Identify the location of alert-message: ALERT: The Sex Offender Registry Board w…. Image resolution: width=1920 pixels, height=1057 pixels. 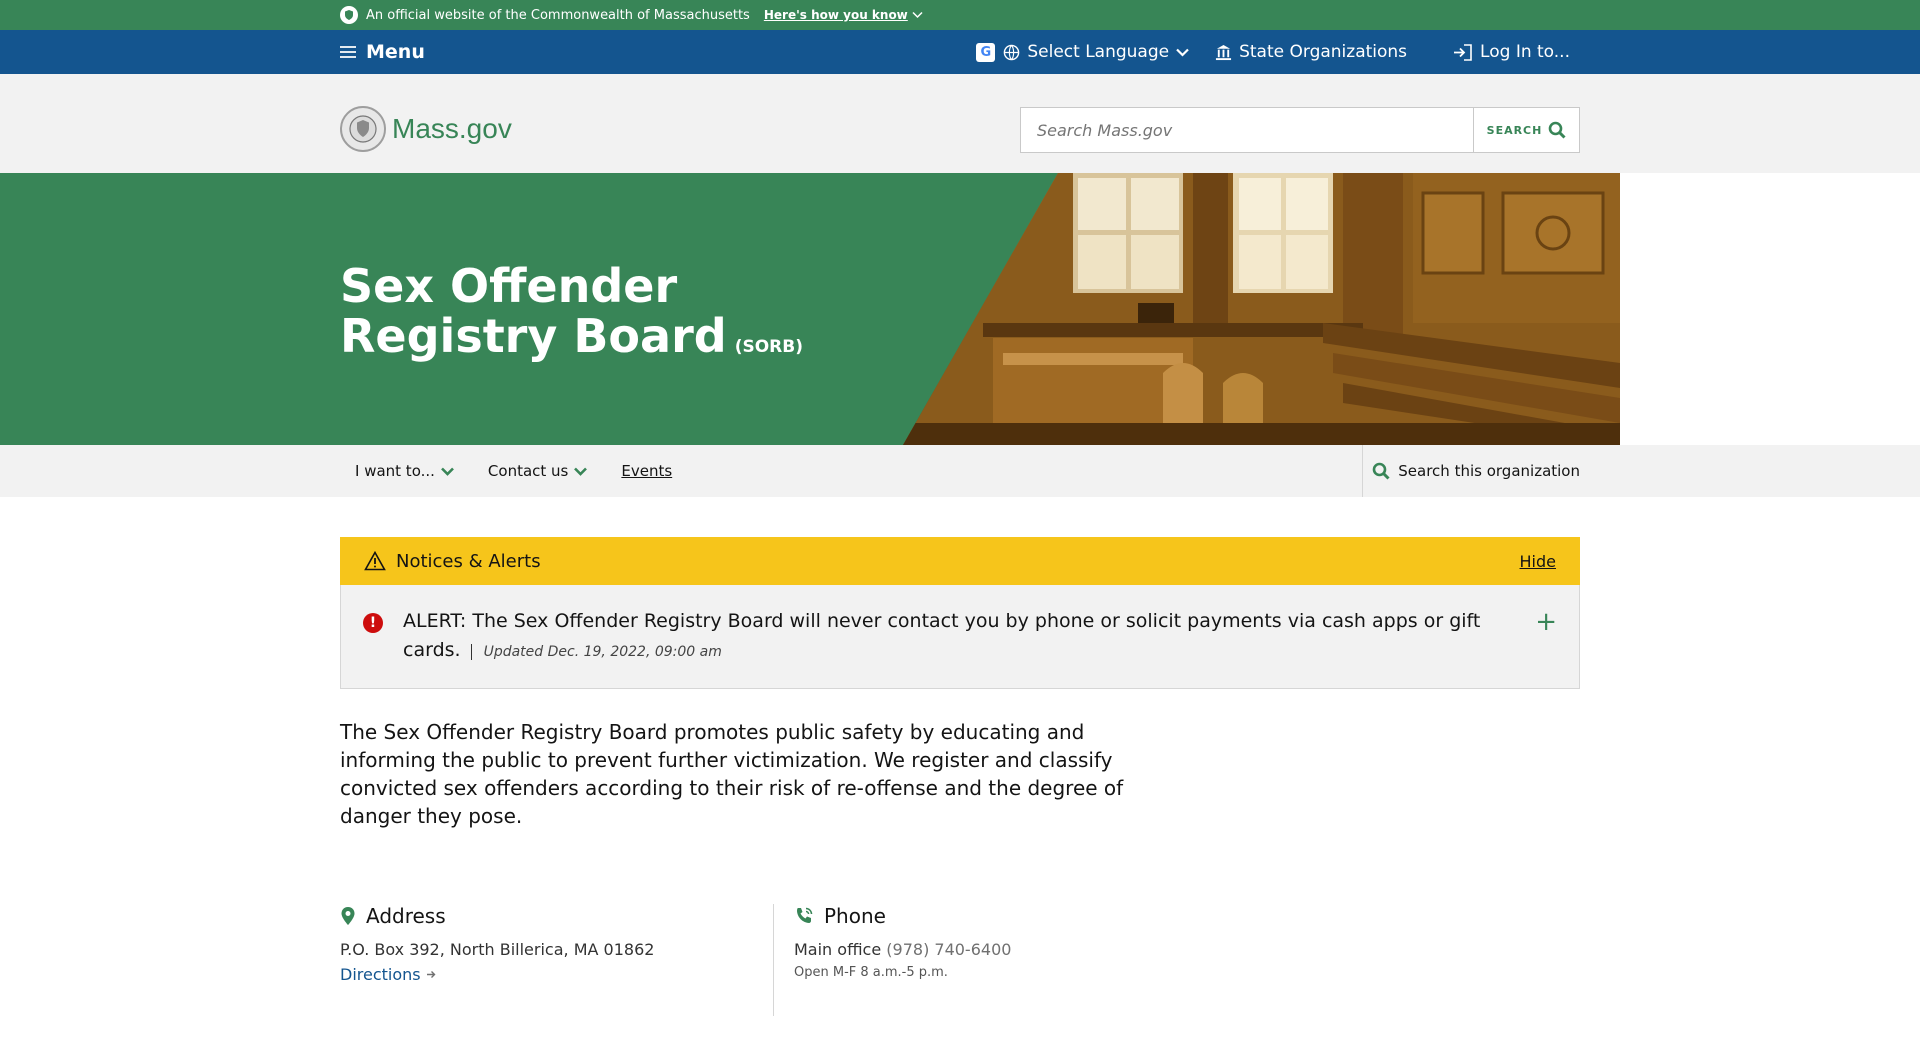
(953, 637).